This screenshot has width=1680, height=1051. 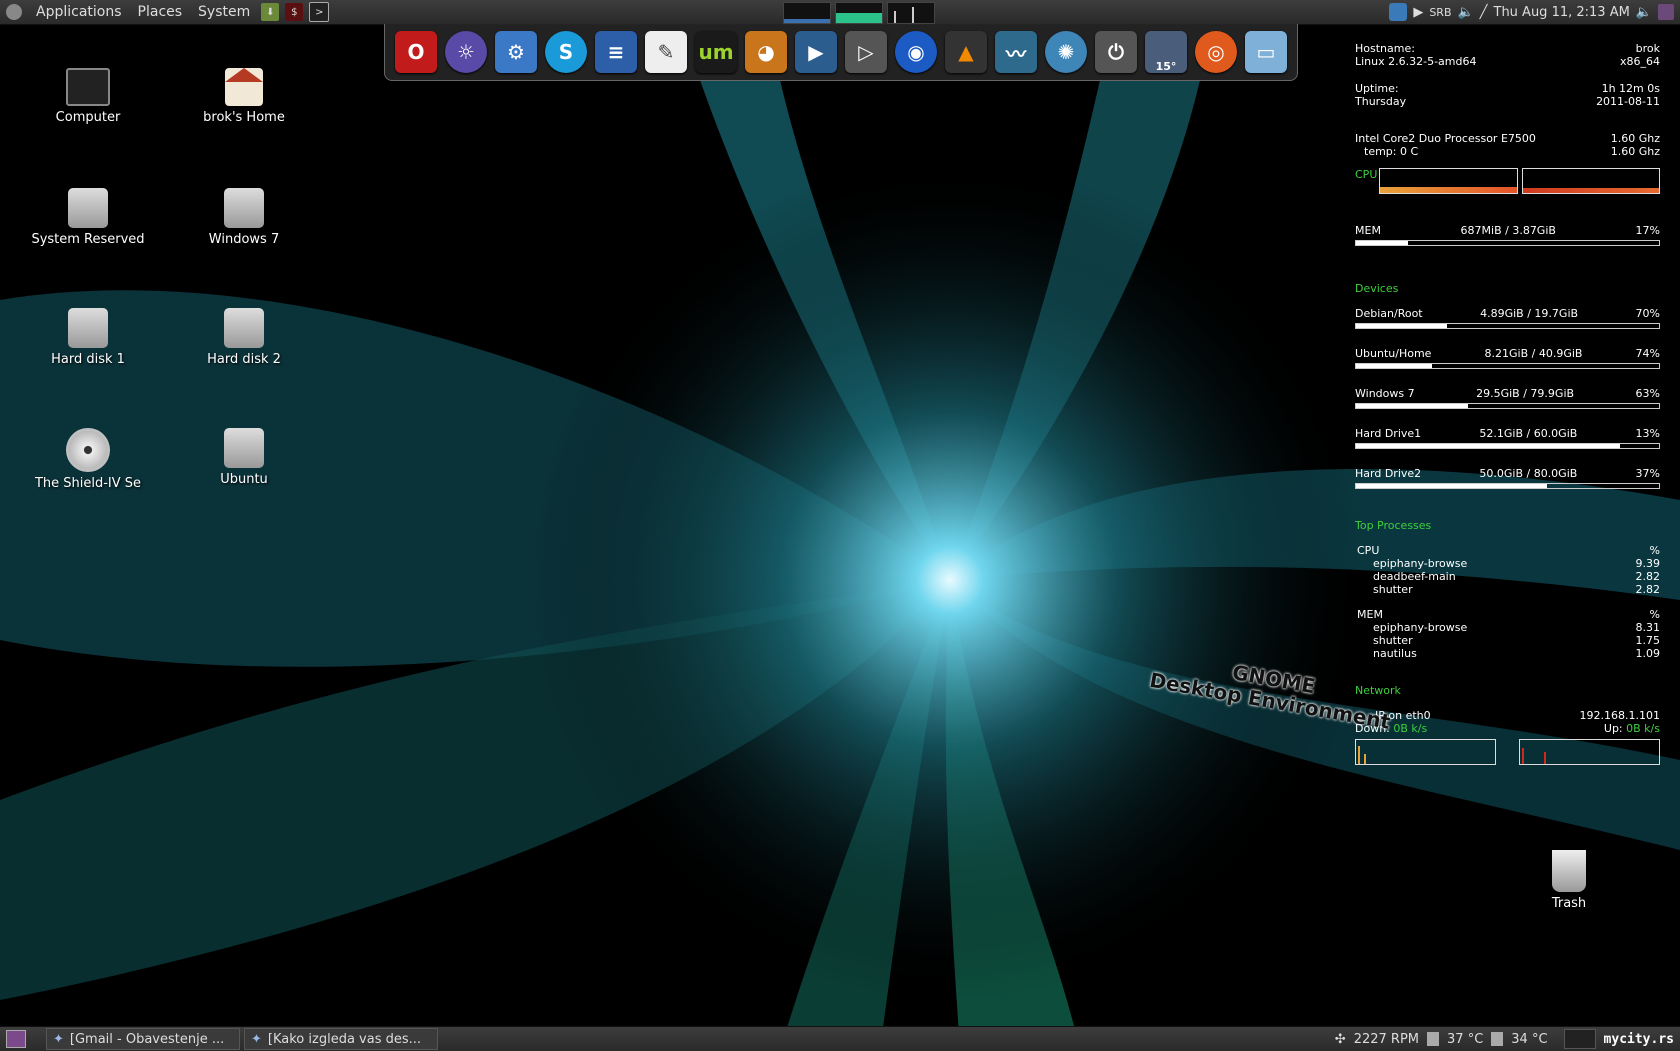 I want to click on temperature-1: 37 °C, so click(x=1465, y=1039).